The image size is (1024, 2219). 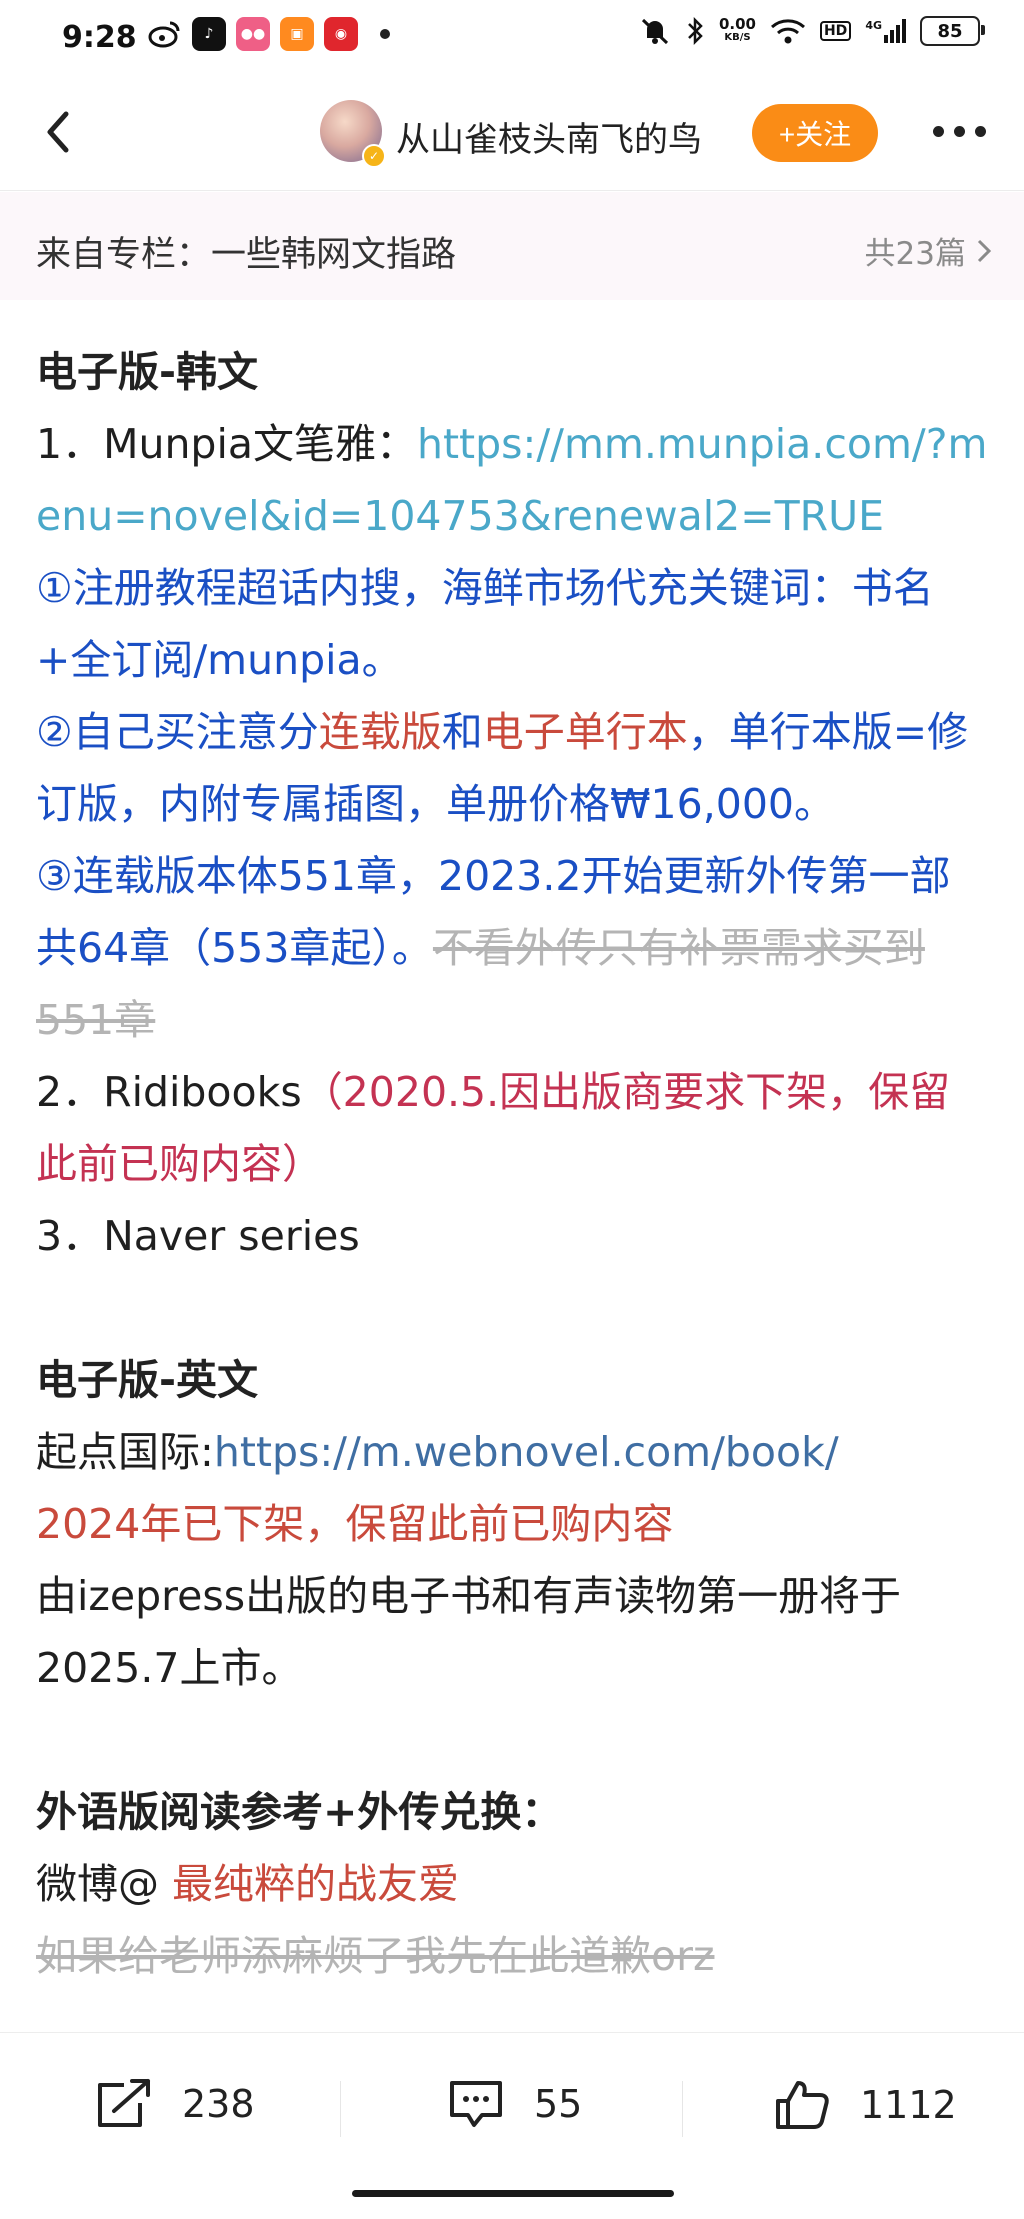 I want to click on net-speed-value: 0.00, so click(x=737, y=24).